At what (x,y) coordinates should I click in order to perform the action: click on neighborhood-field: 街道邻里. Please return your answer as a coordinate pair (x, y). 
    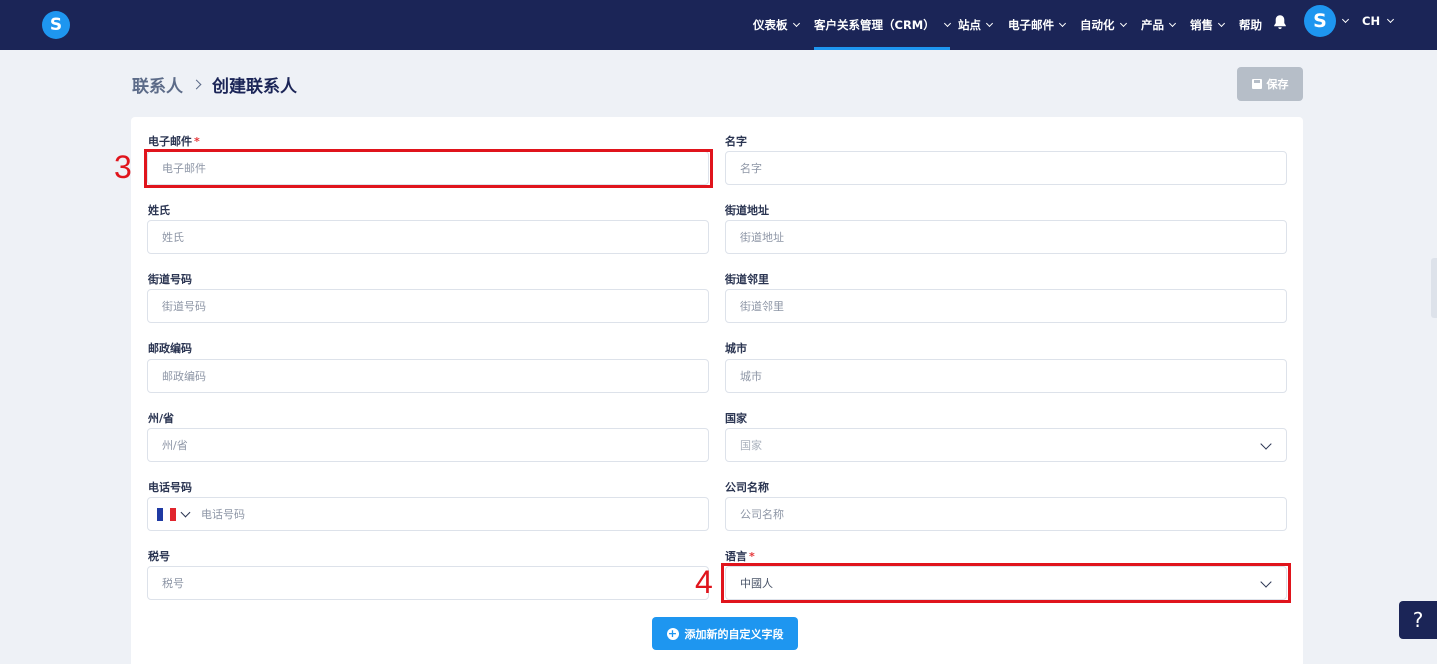
    Looking at the image, I should click on (1006, 306).